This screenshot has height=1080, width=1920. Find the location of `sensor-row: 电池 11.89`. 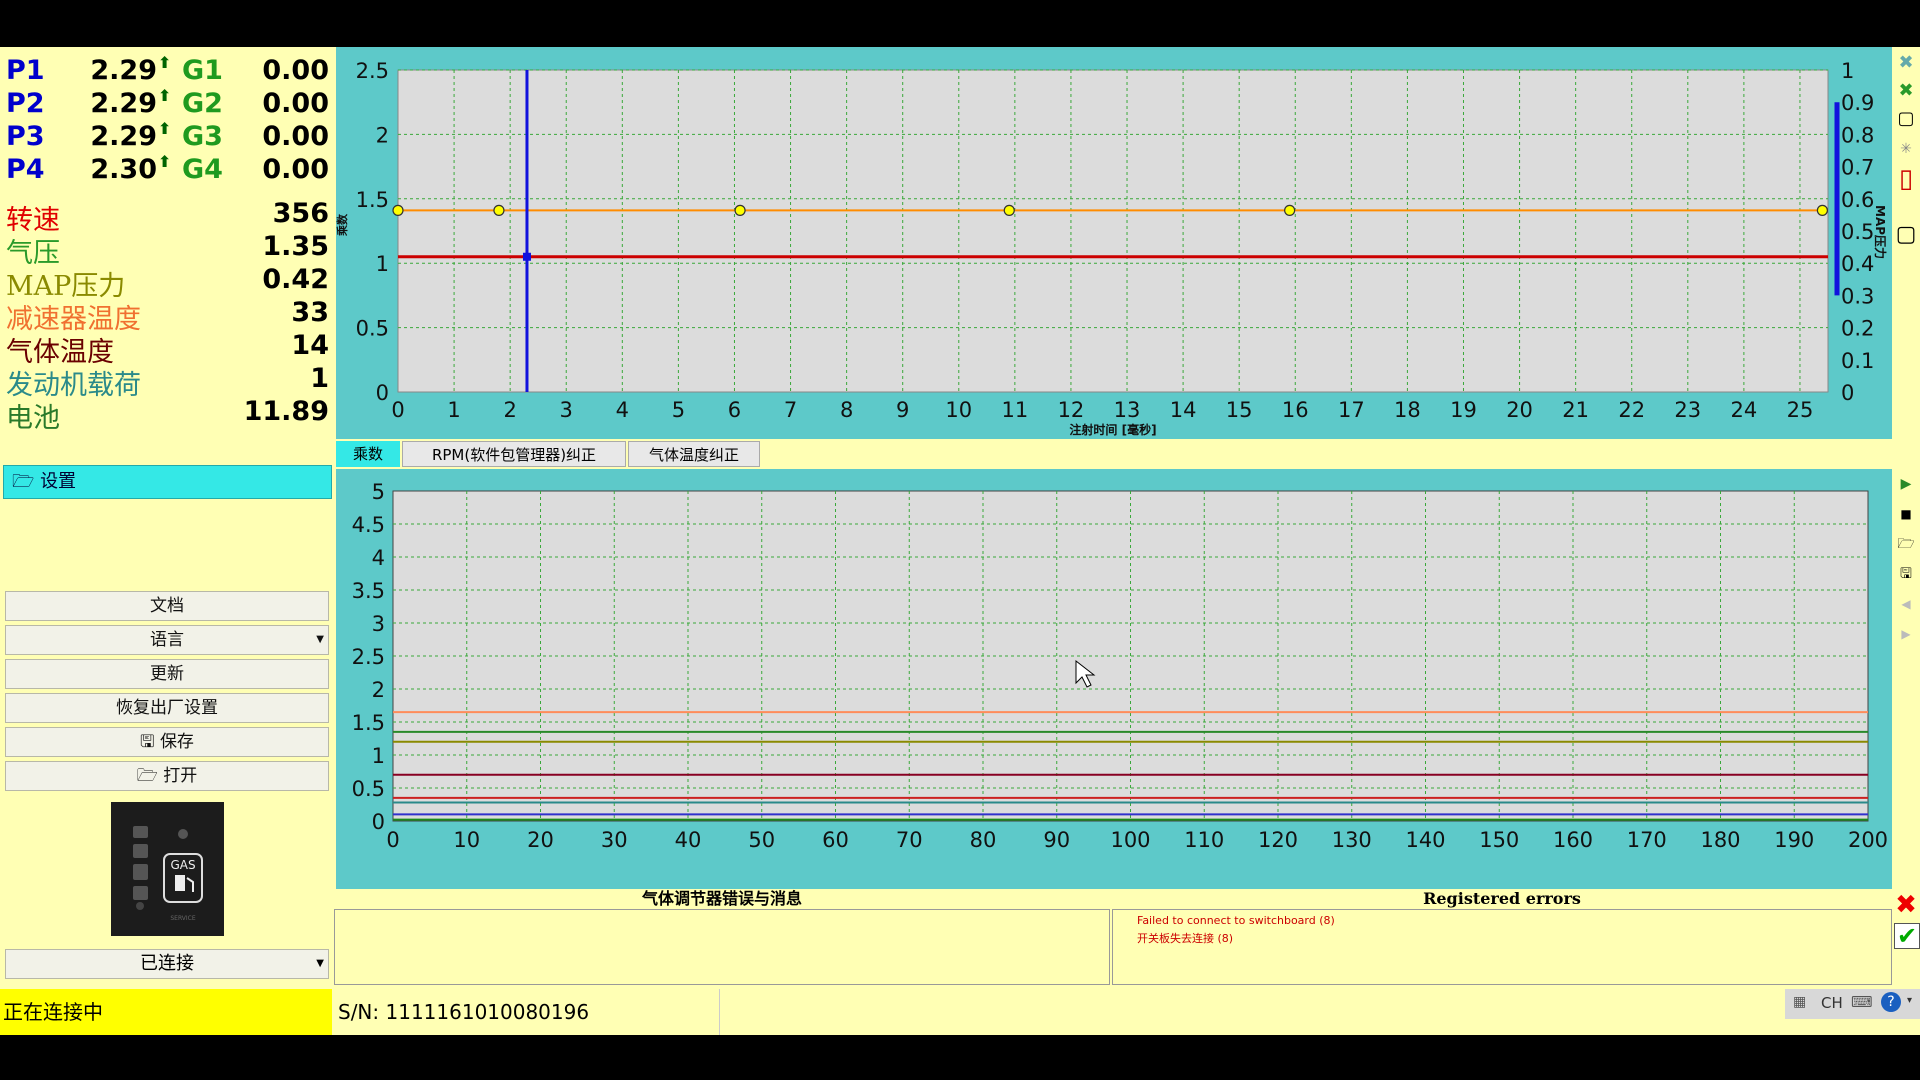

sensor-row: 电池 11.89 is located at coordinates (167, 415).